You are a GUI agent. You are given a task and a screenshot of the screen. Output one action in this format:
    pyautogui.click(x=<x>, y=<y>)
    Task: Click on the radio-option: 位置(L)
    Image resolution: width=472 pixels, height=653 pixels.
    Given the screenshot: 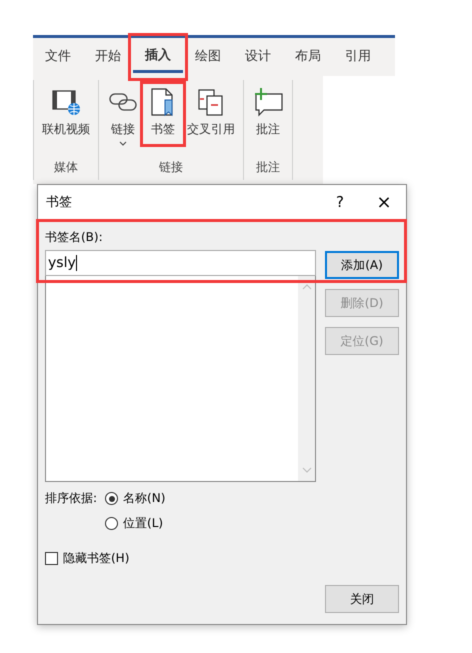 What is the action you would take?
    pyautogui.click(x=135, y=523)
    